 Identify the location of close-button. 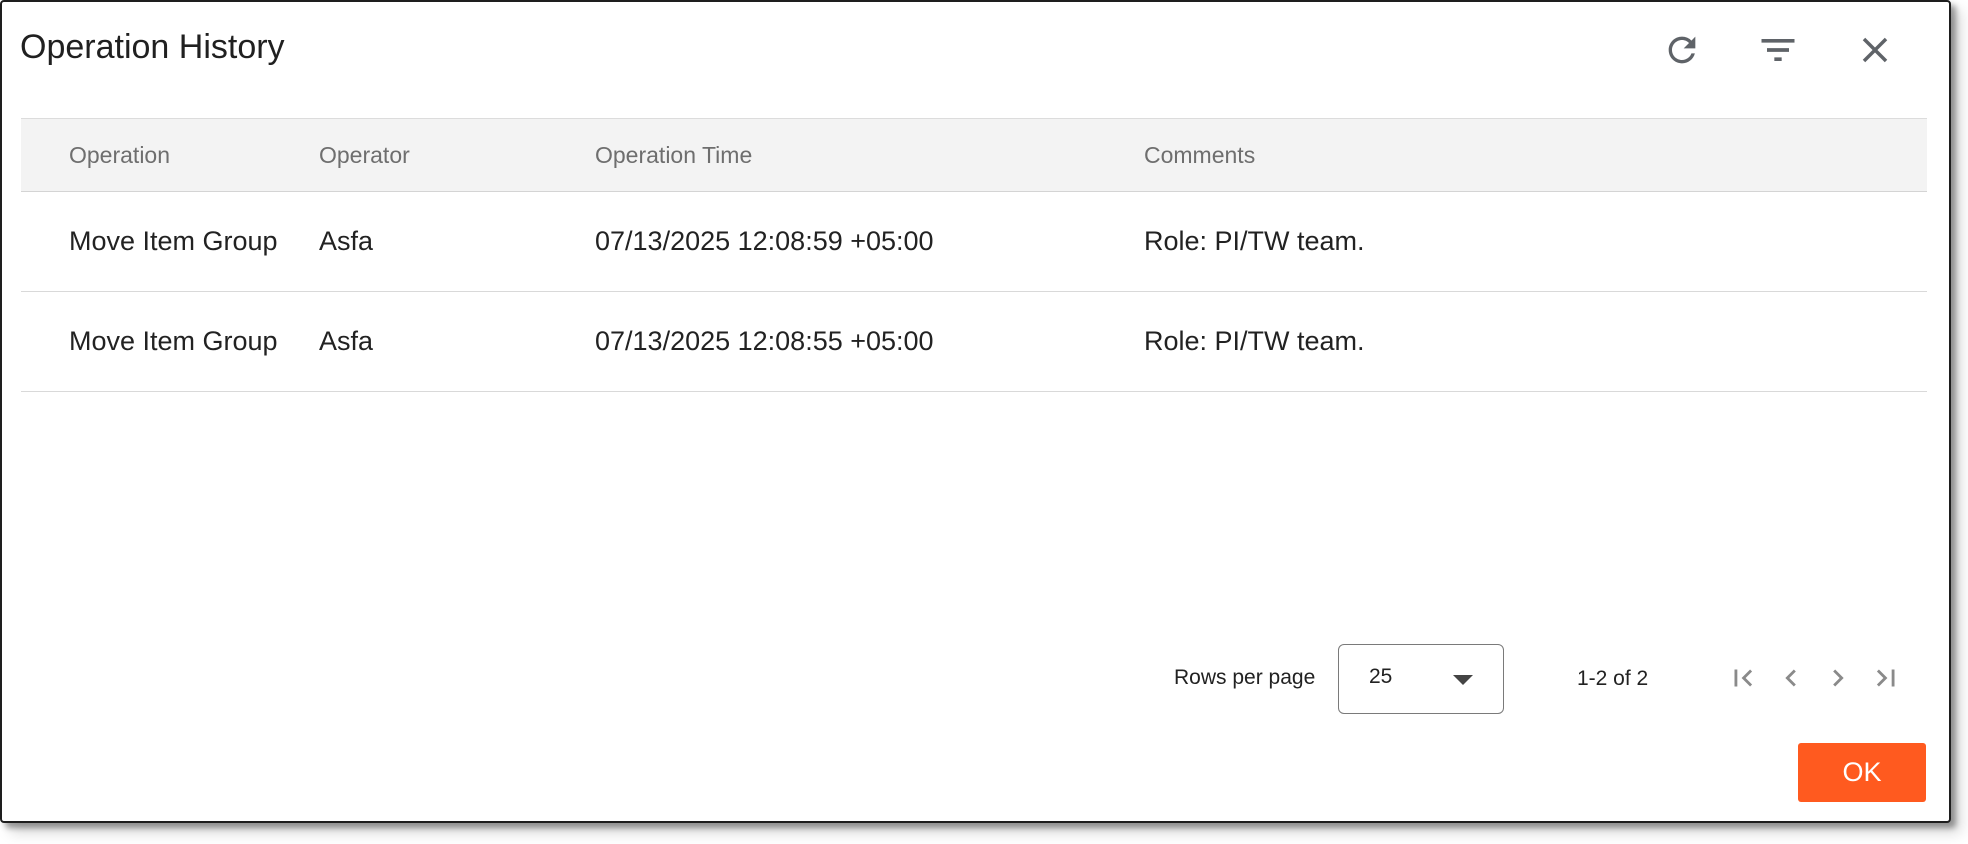
(1875, 50).